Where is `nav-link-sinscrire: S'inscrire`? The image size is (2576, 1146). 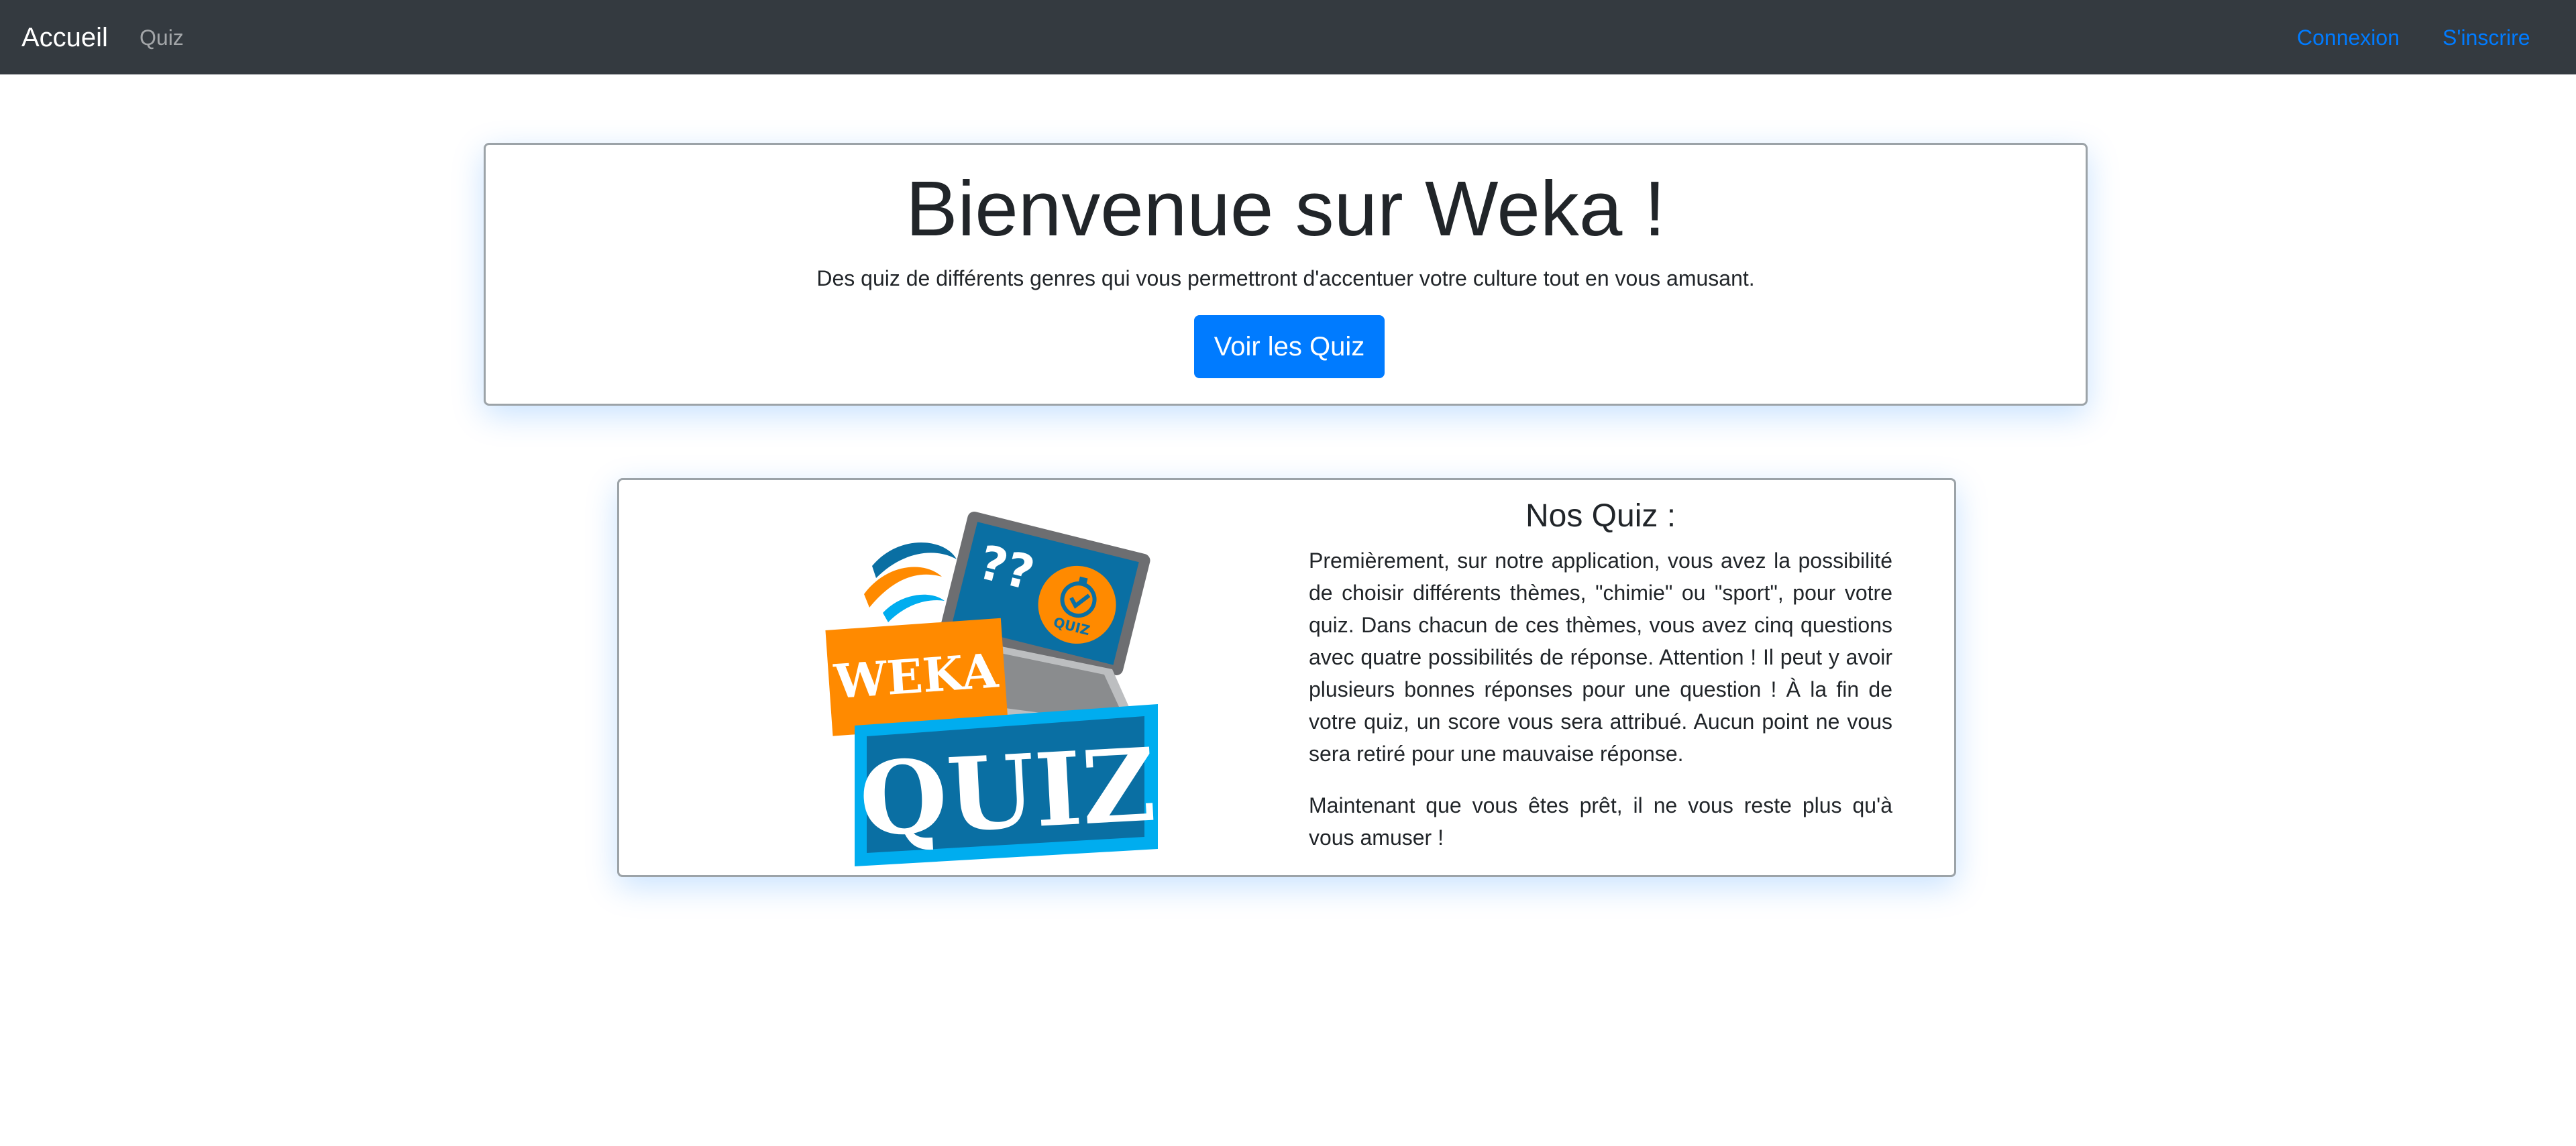
nav-link-sinscrire: S'inscrire is located at coordinates (2486, 37).